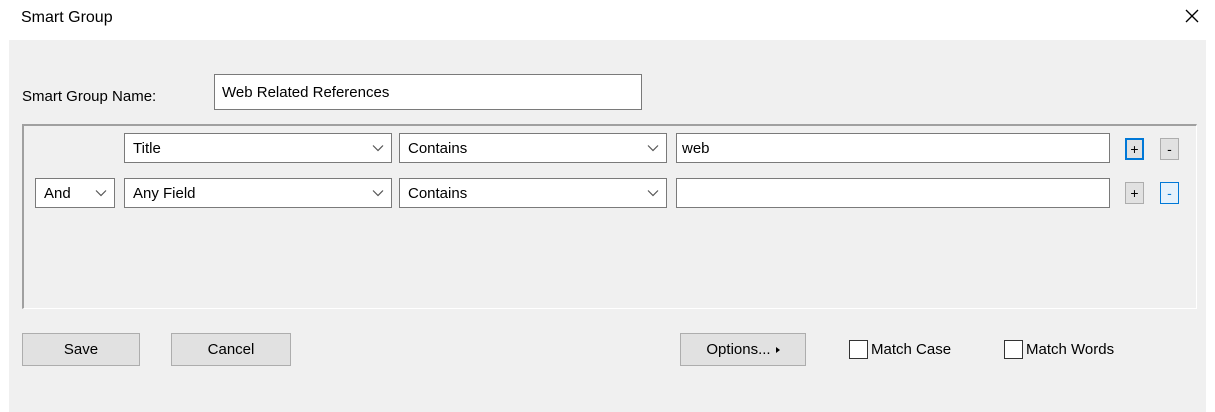  I want to click on match-case-checkbox: Match Case, so click(900, 349).